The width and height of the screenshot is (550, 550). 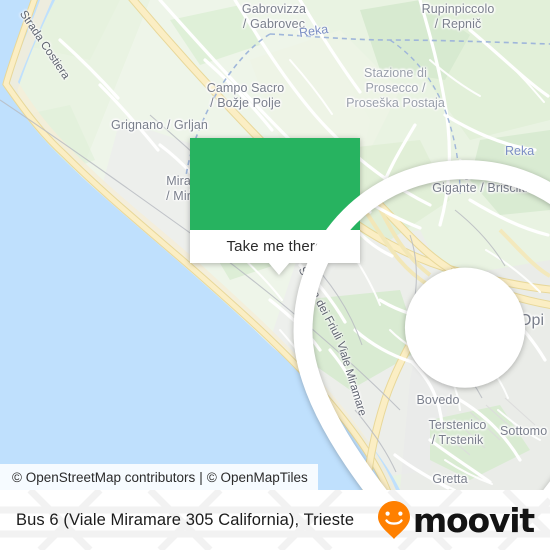 I want to click on moovit-logo: moovit, so click(x=456, y=520).